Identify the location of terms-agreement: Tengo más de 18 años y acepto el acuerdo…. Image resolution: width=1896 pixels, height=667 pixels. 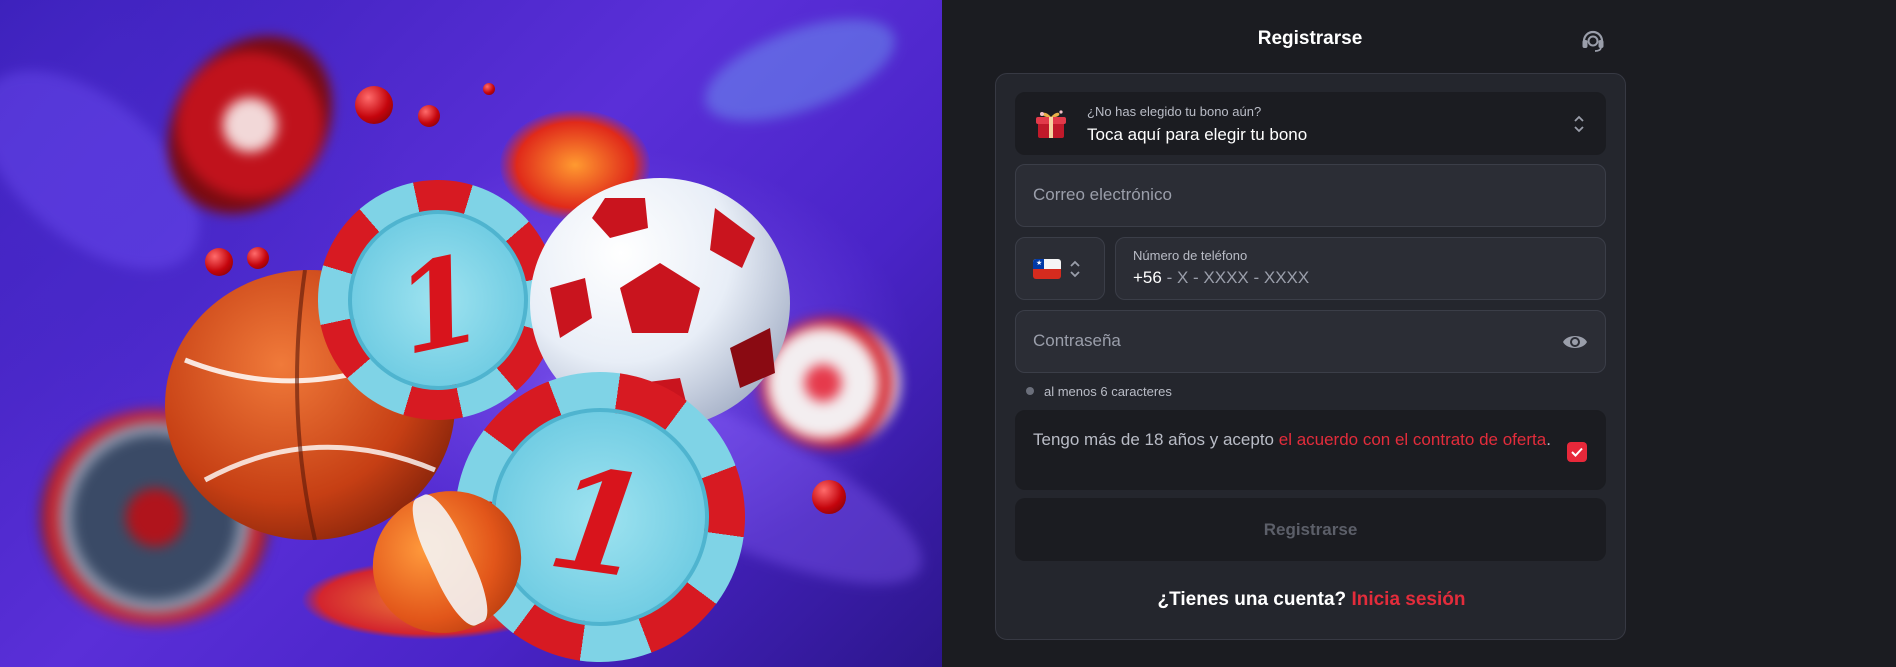
(1310, 450).